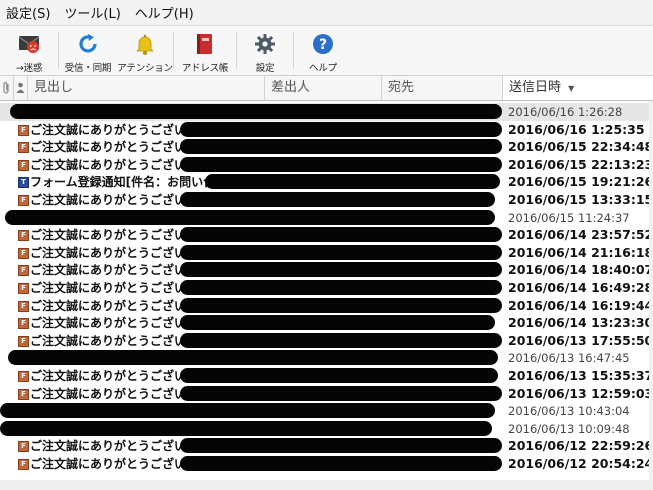 The image size is (653, 490). Describe the element at coordinates (569, 429) in the screenshot. I see `message-date: 2016/06/13 10:09:48` at that location.